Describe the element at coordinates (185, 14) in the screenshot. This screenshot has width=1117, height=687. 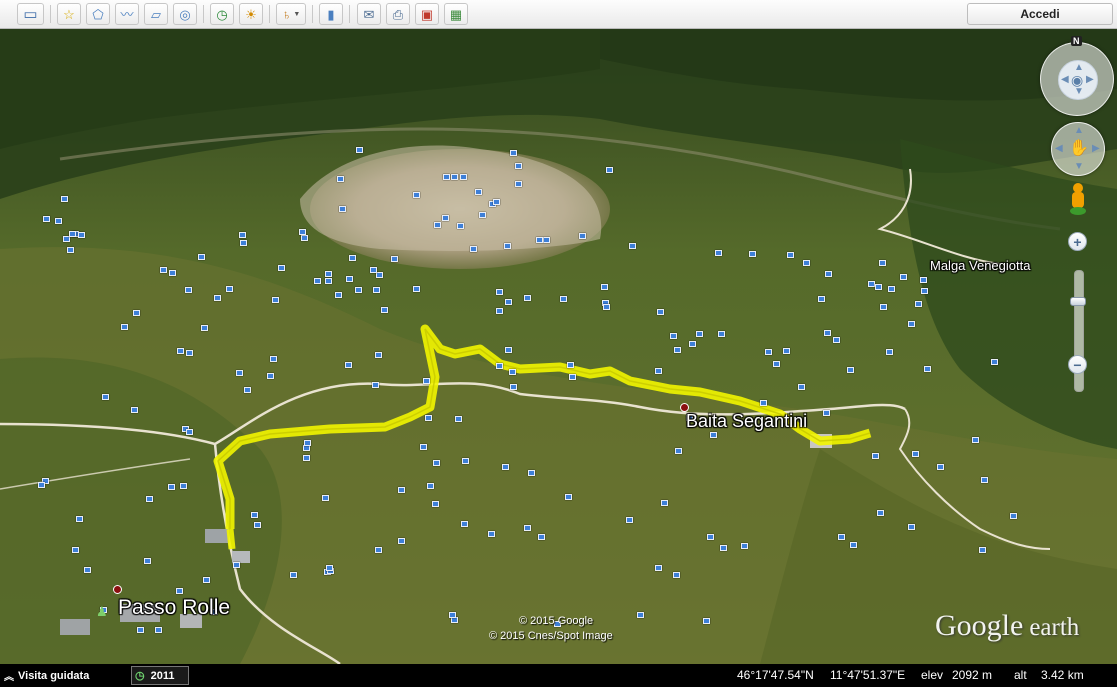
I see `record-tour-button: ◎` at that location.